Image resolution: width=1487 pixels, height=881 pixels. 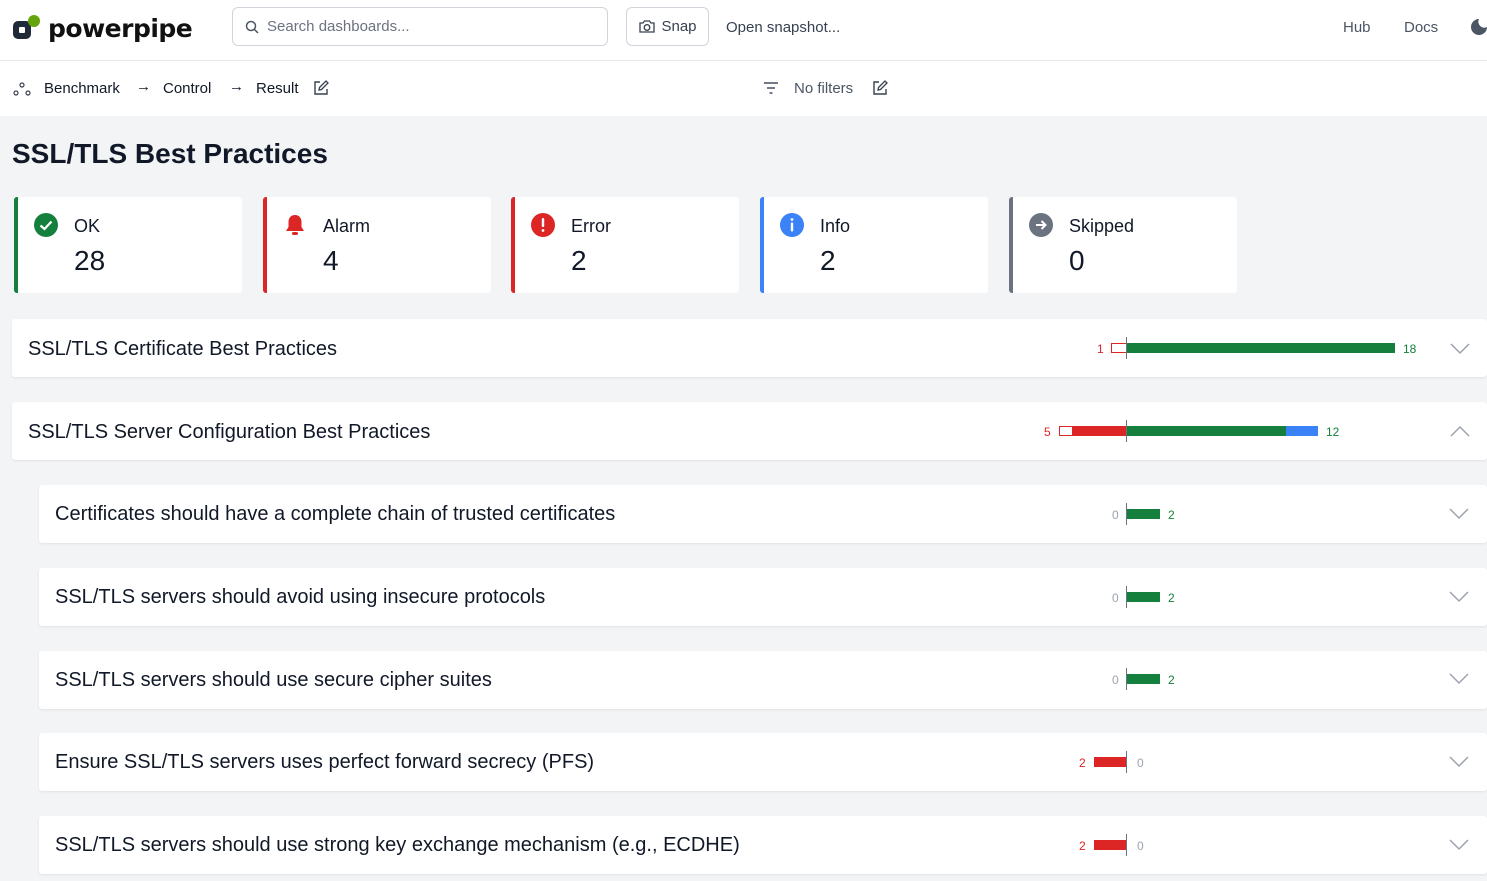 I want to click on brand-name: powerpipe, so click(x=120, y=28).